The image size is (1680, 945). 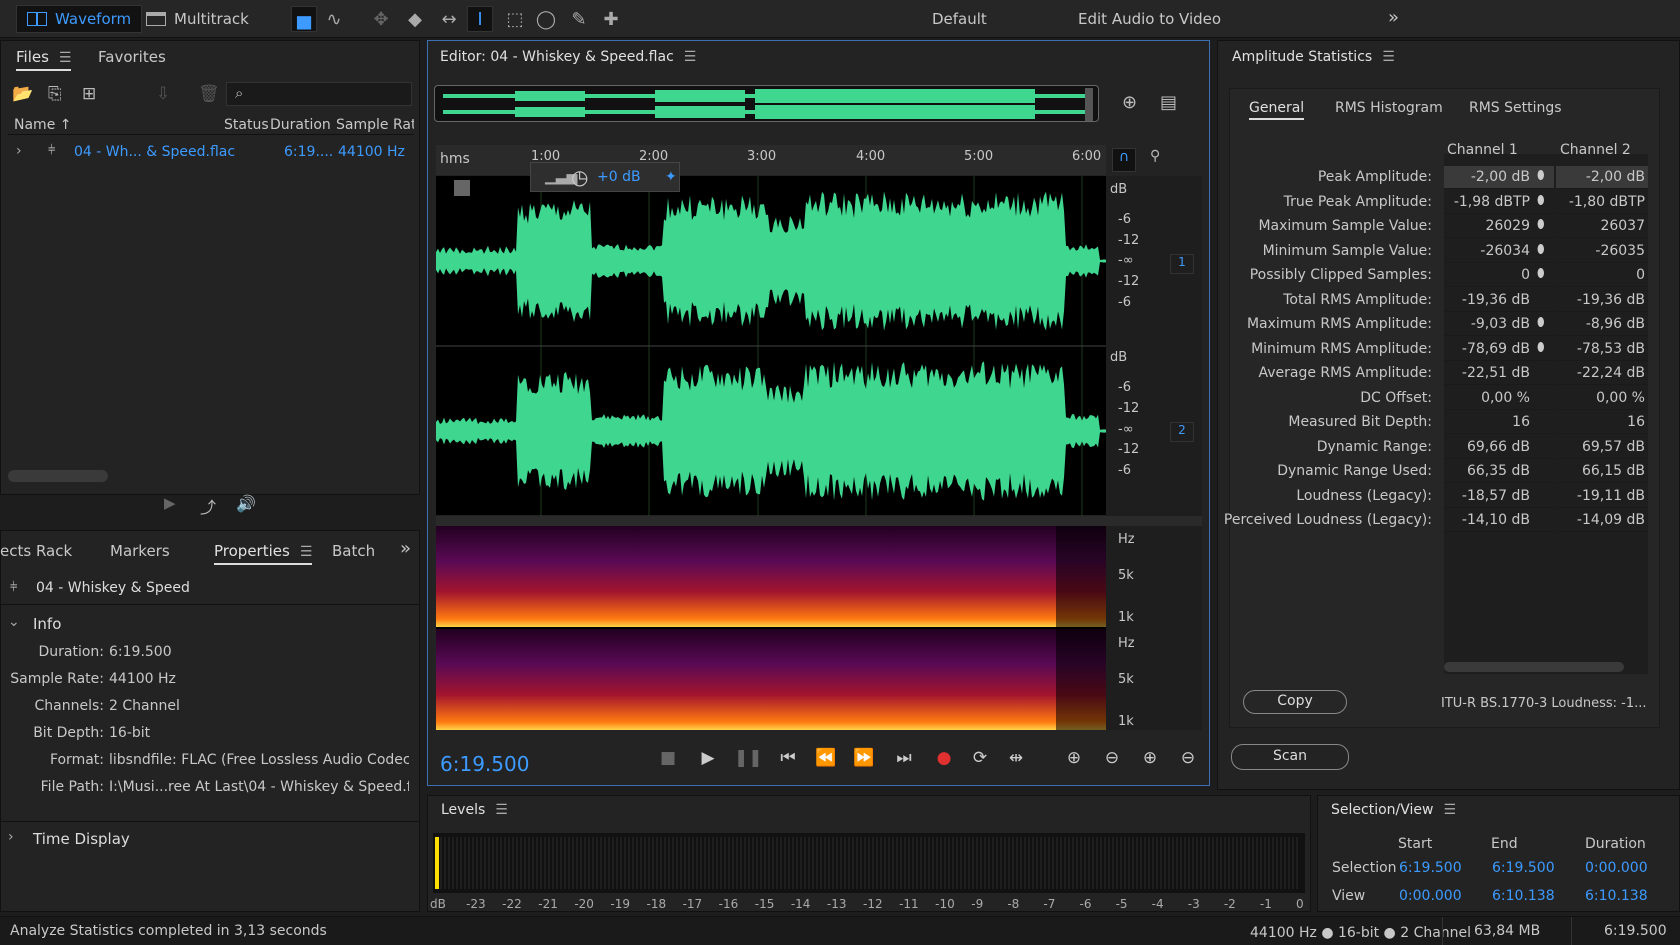 What do you see at coordinates (1523, 896) in the screenshot?
I see `view-end: 6:10.138` at bounding box center [1523, 896].